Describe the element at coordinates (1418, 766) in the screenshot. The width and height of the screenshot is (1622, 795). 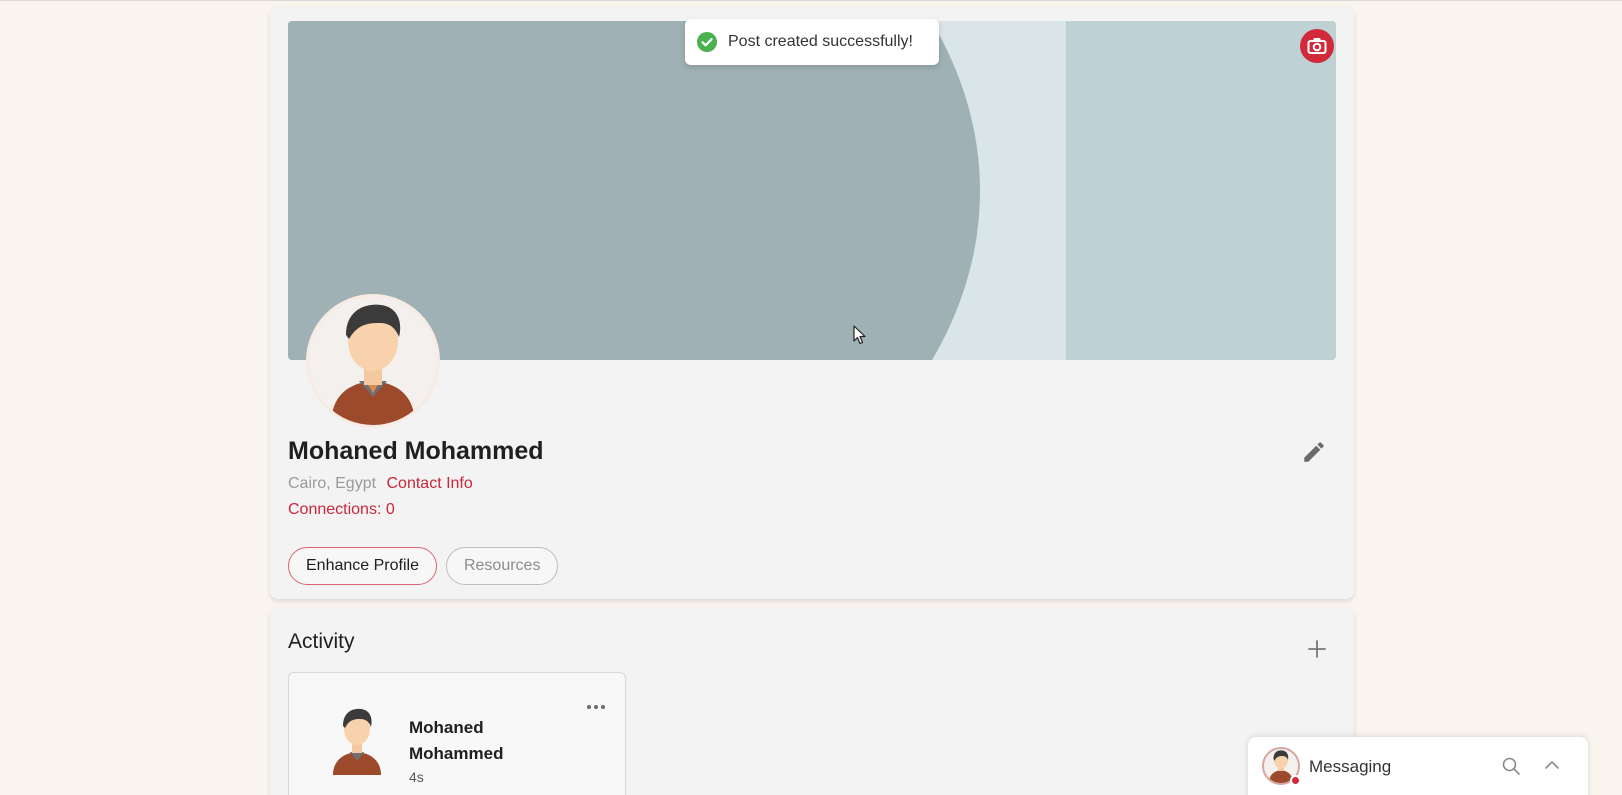
I see `messaging-widget: Messaging` at that location.